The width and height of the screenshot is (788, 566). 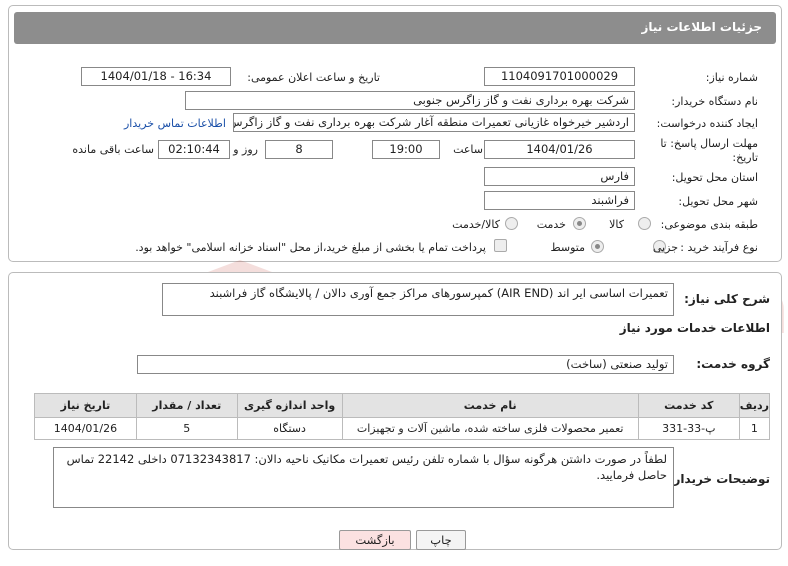 I want to click on cell-row: 1, so click(x=754, y=428).